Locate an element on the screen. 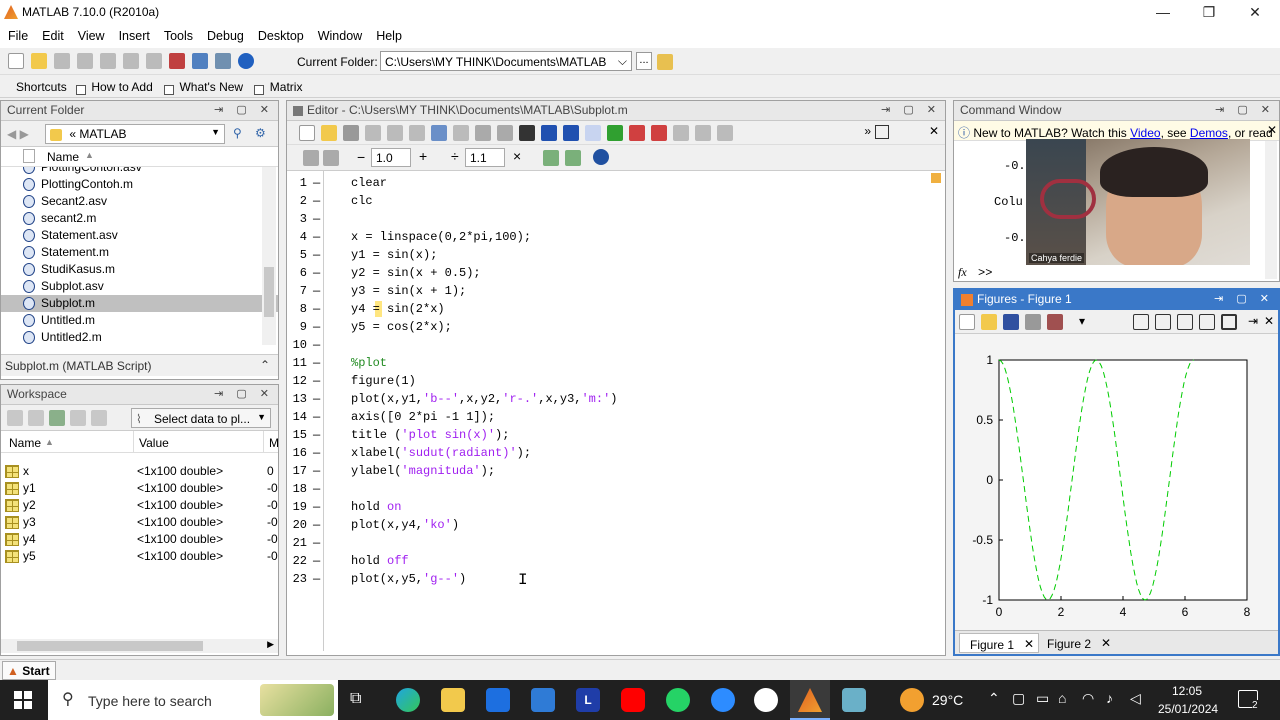 The height and width of the screenshot is (720, 1280). new-figure-icon is located at coordinates (967, 322).